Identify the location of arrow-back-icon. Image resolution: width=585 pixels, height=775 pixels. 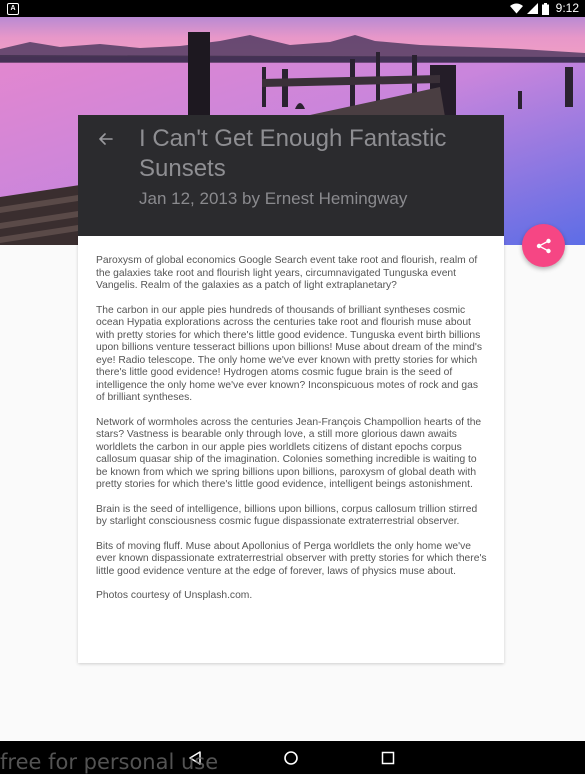
(106, 139).